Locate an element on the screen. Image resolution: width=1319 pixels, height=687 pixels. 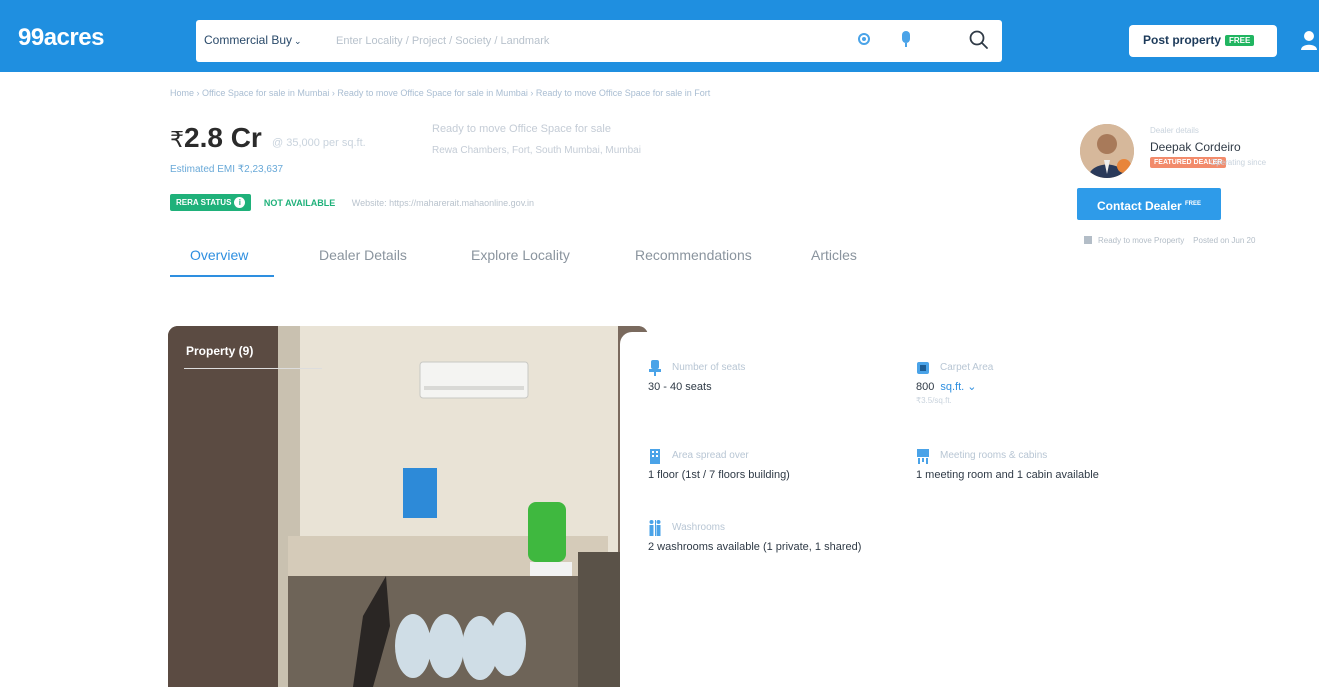
tab-recommendations: Recommendations is located at coordinates (693, 255).